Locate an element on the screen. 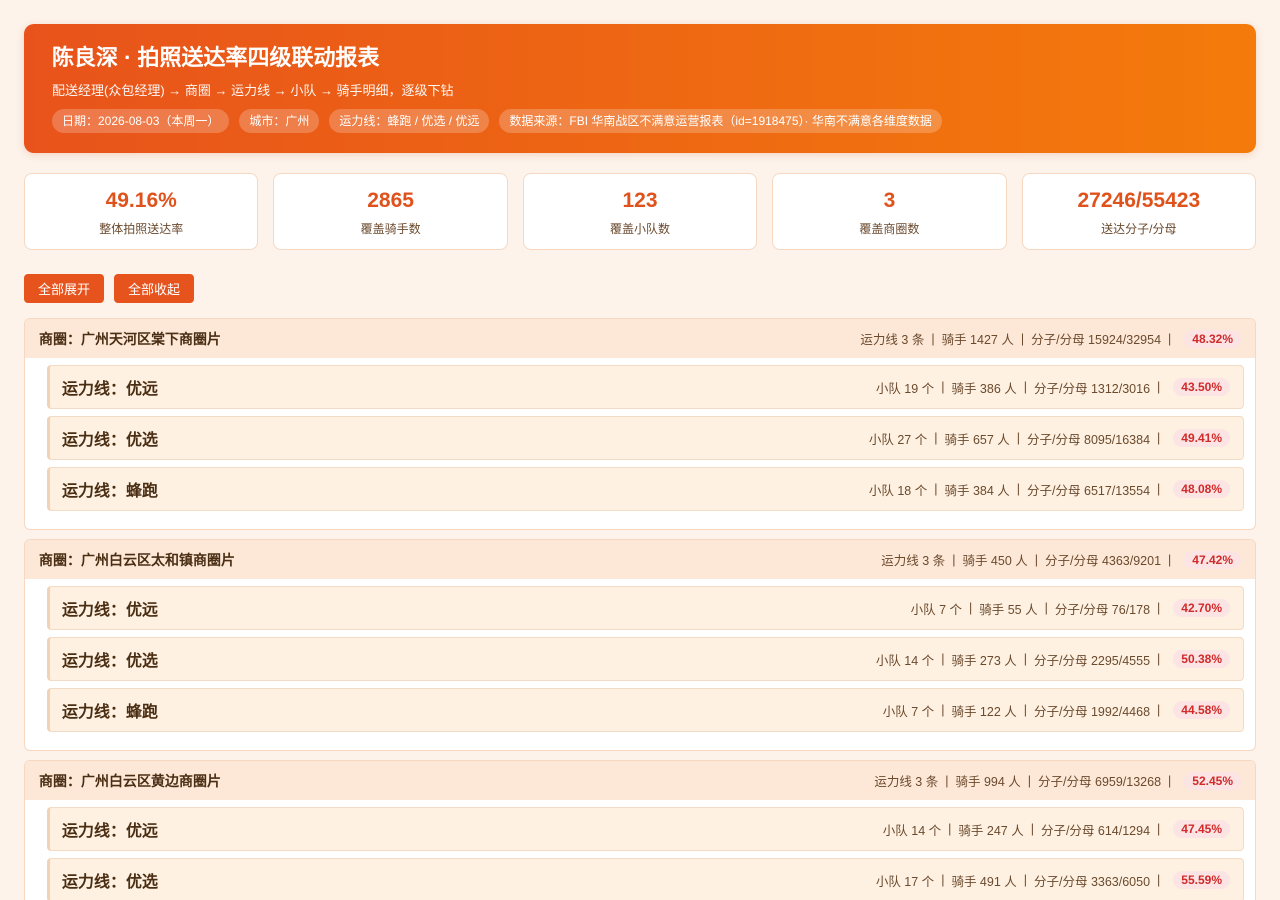 This screenshot has height=900, width=1280. kpi-value: 49.16% is located at coordinates (141, 200).